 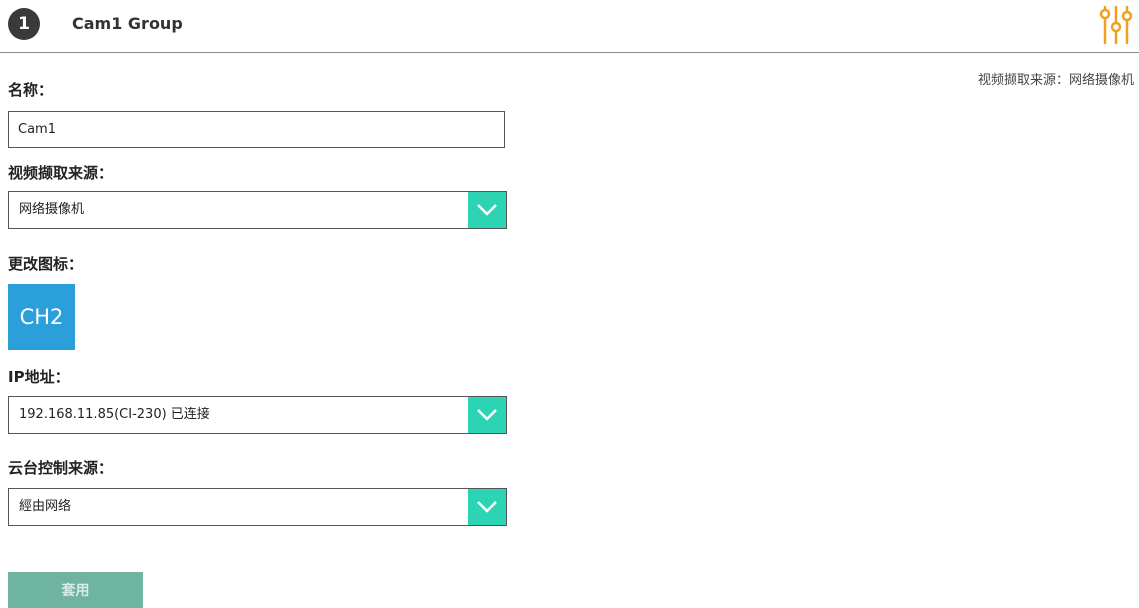 What do you see at coordinates (31, 90) in the screenshot?
I see `name-label: 名称：` at bounding box center [31, 90].